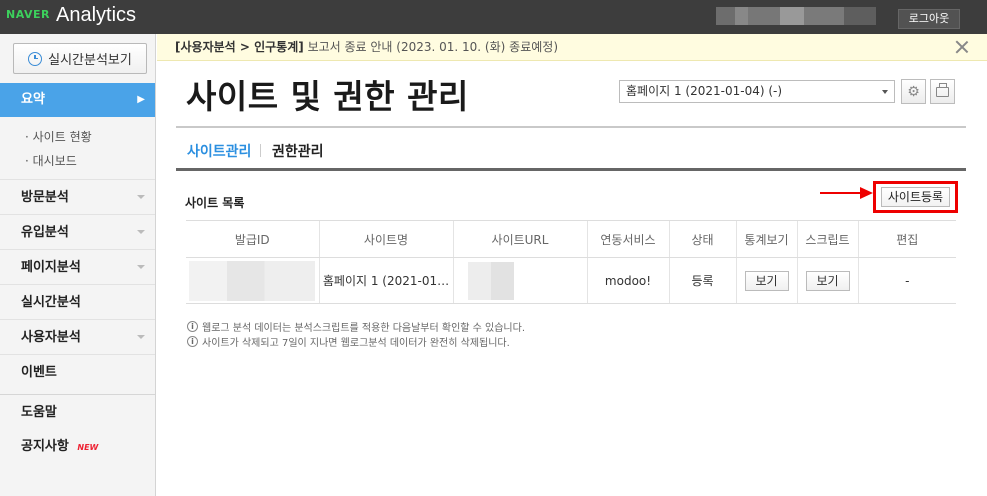 Image resolution: width=987 pixels, height=496 pixels. Describe the element at coordinates (77, 100) in the screenshot. I see `sidebar-item-summary: 요약 ▶` at that location.